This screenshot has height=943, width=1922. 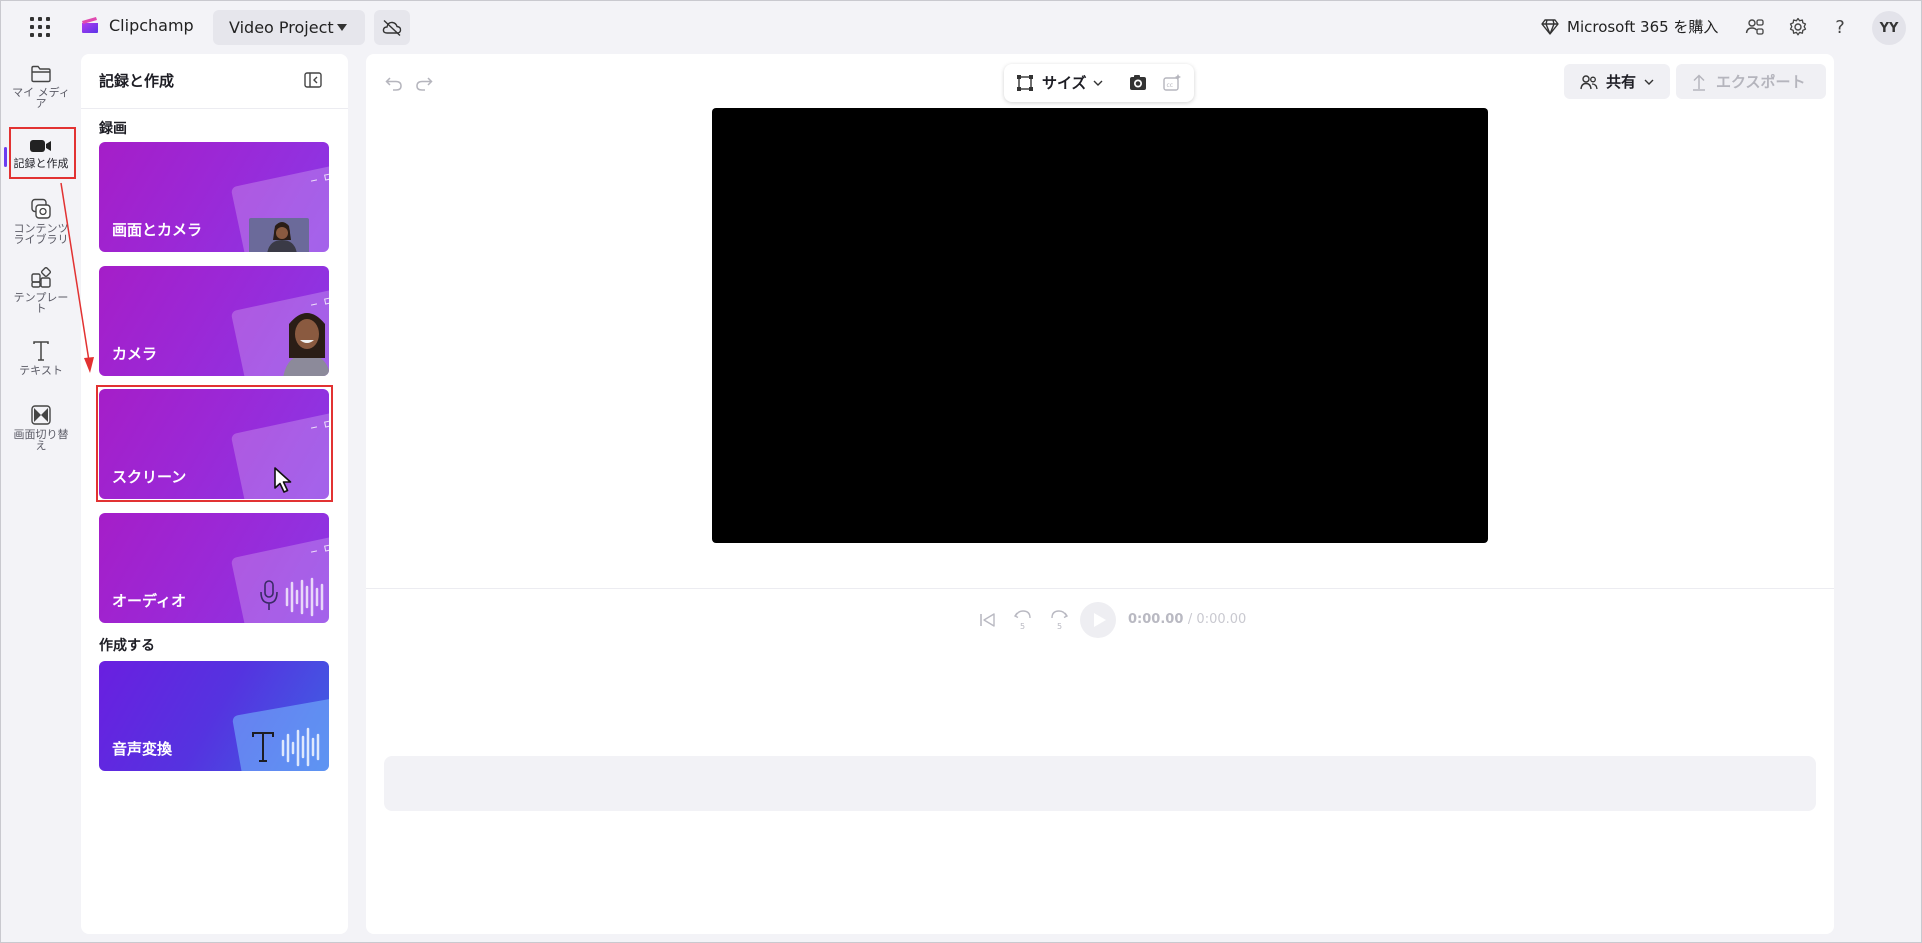 What do you see at coordinates (41, 277) in the screenshot?
I see `templates-icon` at bounding box center [41, 277].